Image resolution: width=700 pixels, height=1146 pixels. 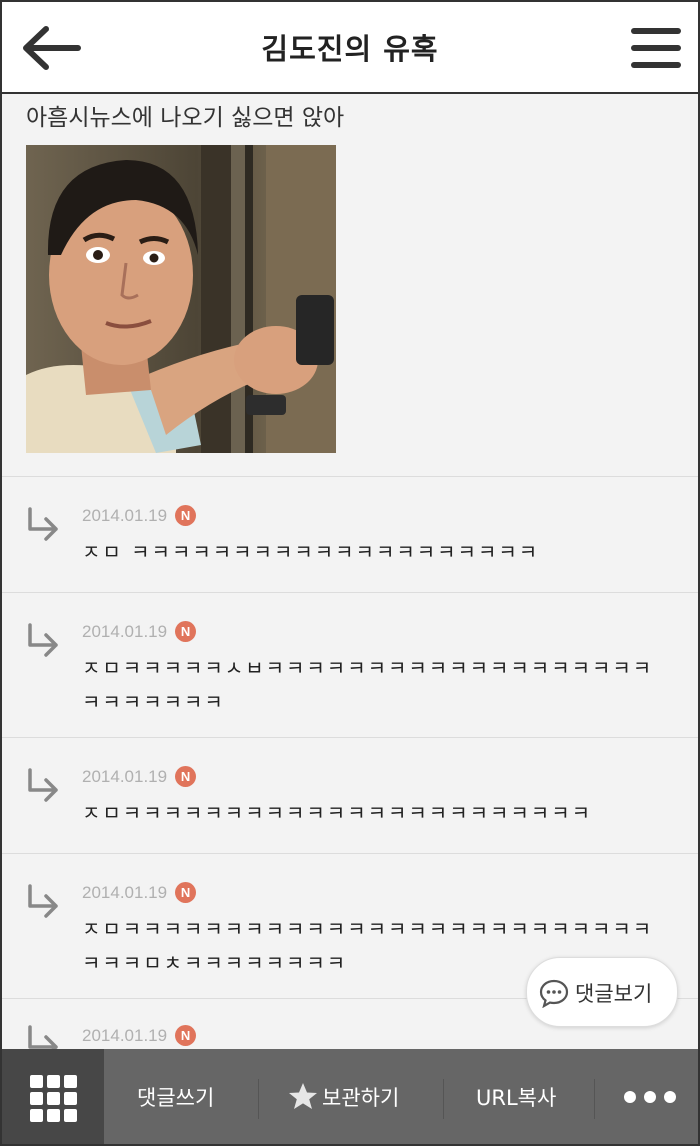 What do you see at coordinates (361, 1098) in the screenshot?
I see `save-label: 보관하기` at bounding box center [361, 1098].